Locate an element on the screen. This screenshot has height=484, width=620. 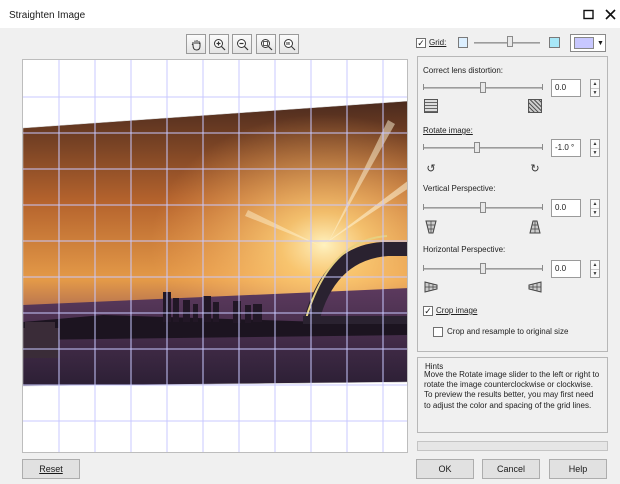
barrel-distortion-icon is located at coordinates (431, 106).